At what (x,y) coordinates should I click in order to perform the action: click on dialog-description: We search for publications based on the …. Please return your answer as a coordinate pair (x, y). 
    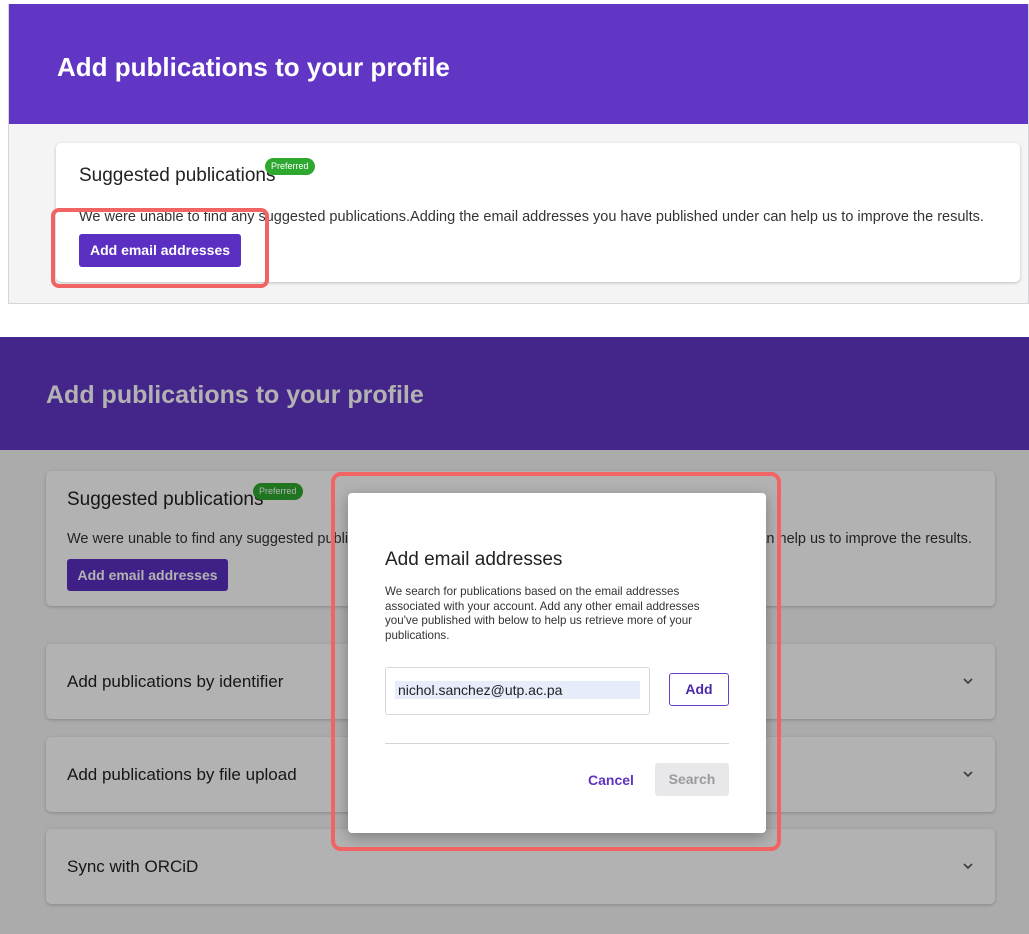
    Looking at the image, I should click on (542, 613).